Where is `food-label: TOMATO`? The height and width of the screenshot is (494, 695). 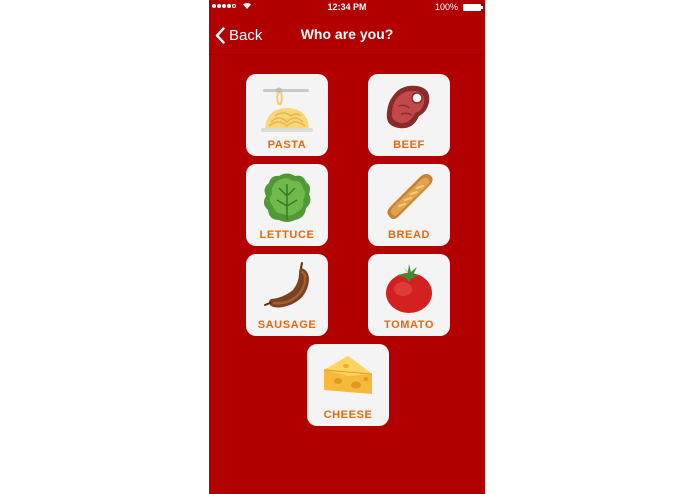 food-label: TOMATO is located at coordinates (409, 325).